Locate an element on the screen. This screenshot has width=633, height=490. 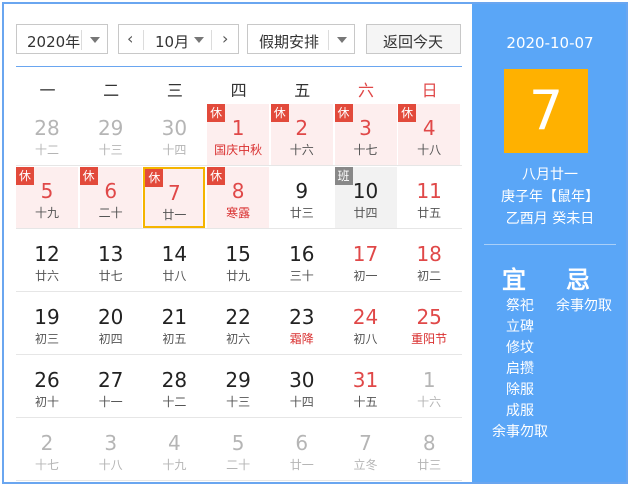
selected-date: 2020-10-07 is located at coordinates (550, 43).